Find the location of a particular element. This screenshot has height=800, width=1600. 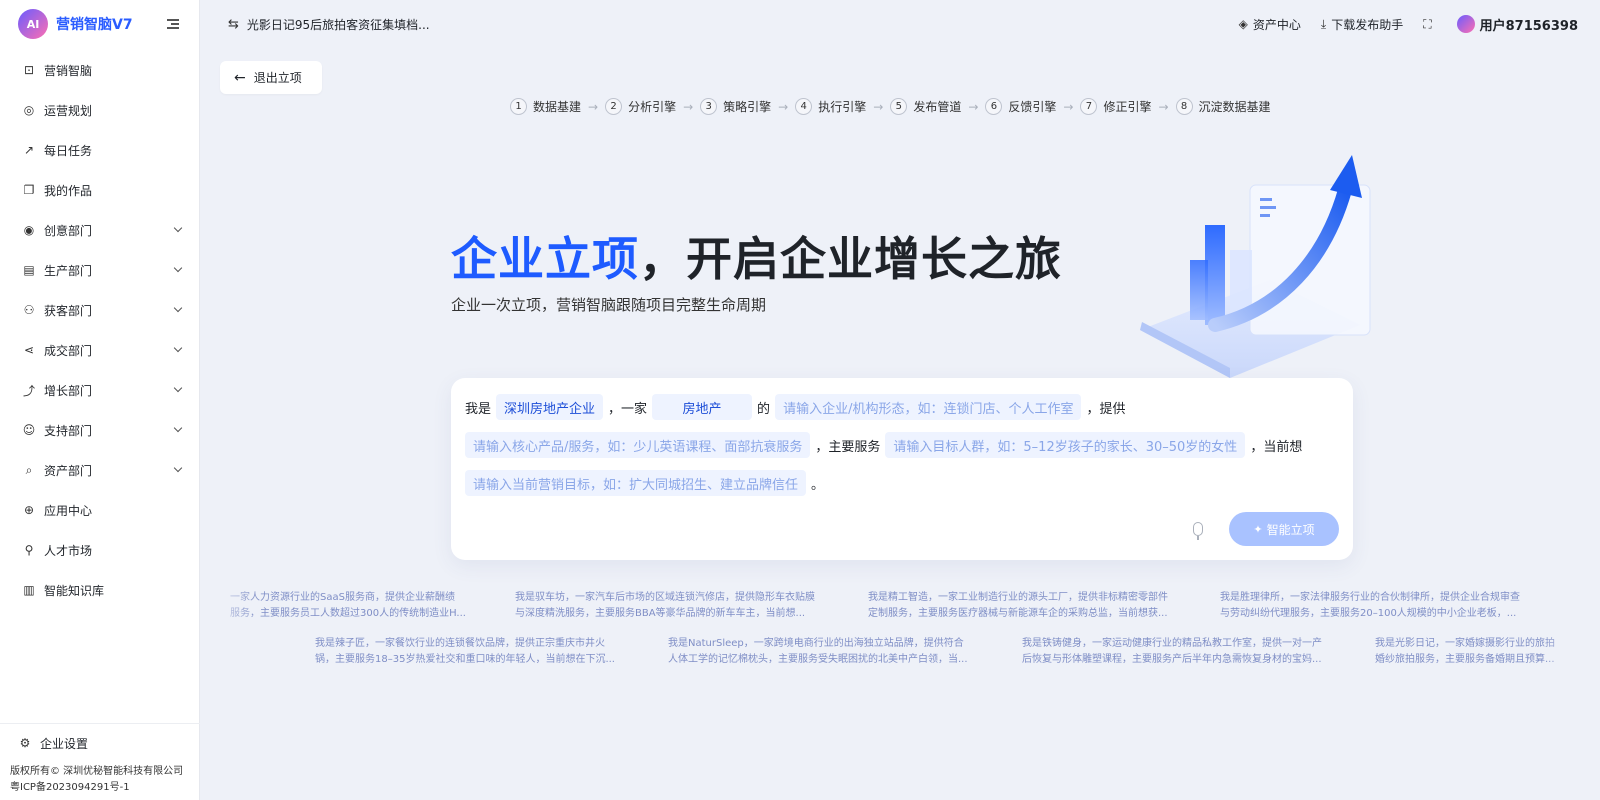

form-line-3: 请输入当前营销目标，如：扩大同城招生、建立品牌信任 。 is located at coordinates (902, 483).